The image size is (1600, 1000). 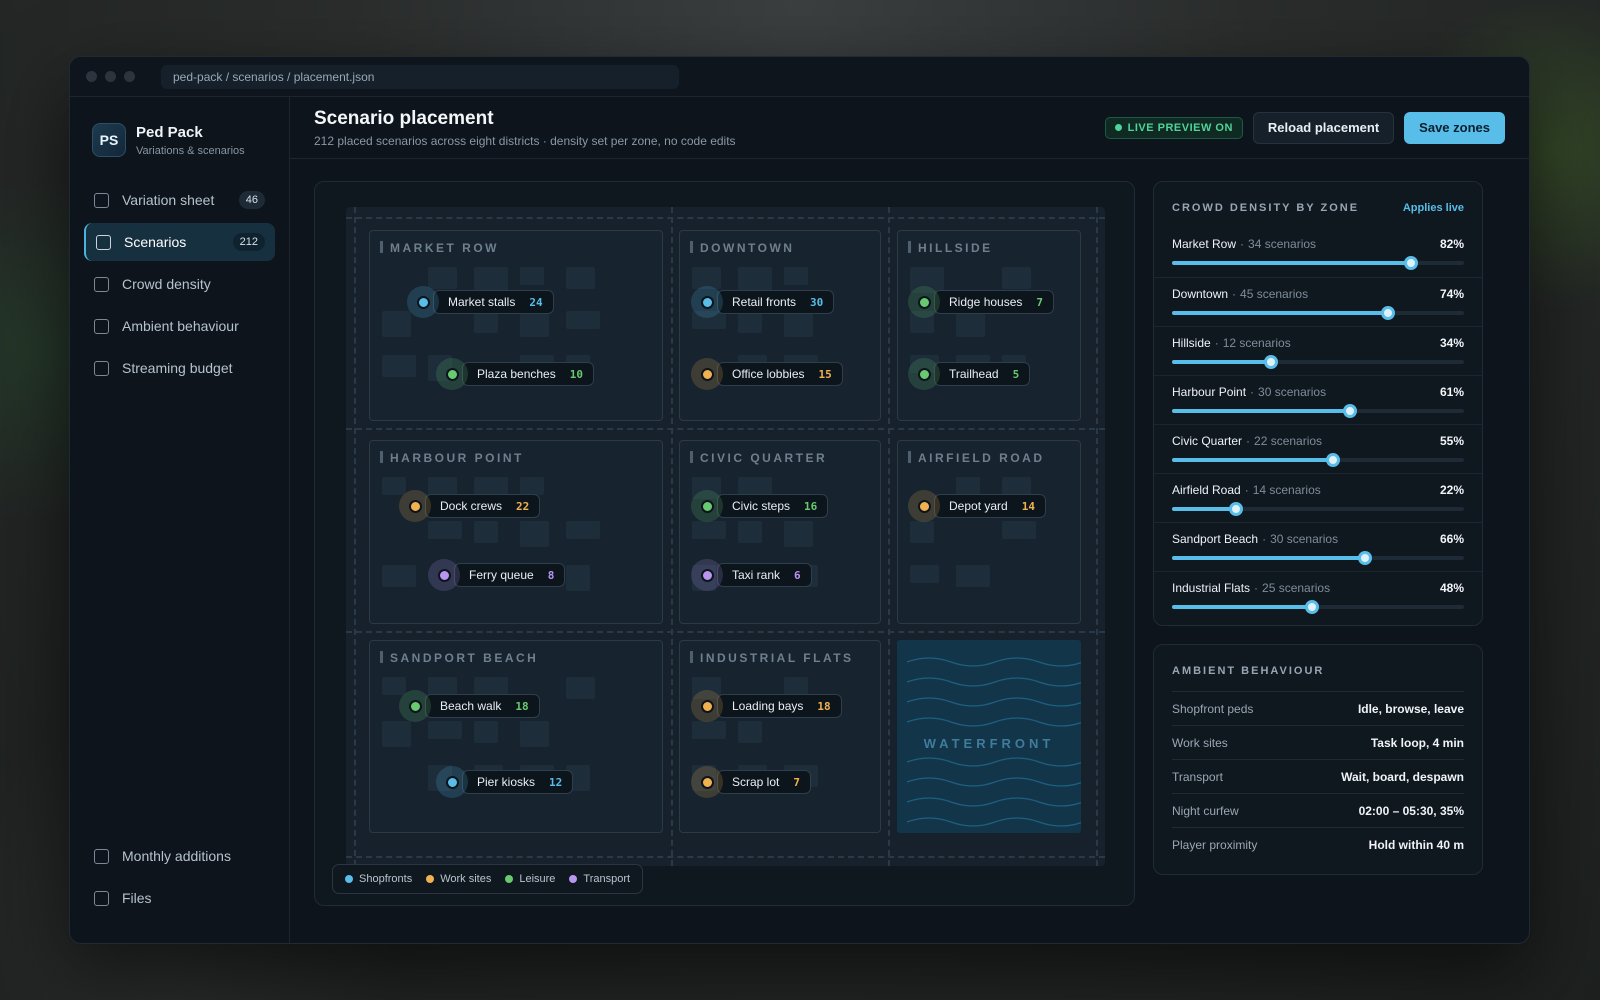 What do you see at coordinates (469, 706) in the screenshot?
I see `scenario-pin-beach-walk: Beach walk 18` at bounding box center [469, 706].